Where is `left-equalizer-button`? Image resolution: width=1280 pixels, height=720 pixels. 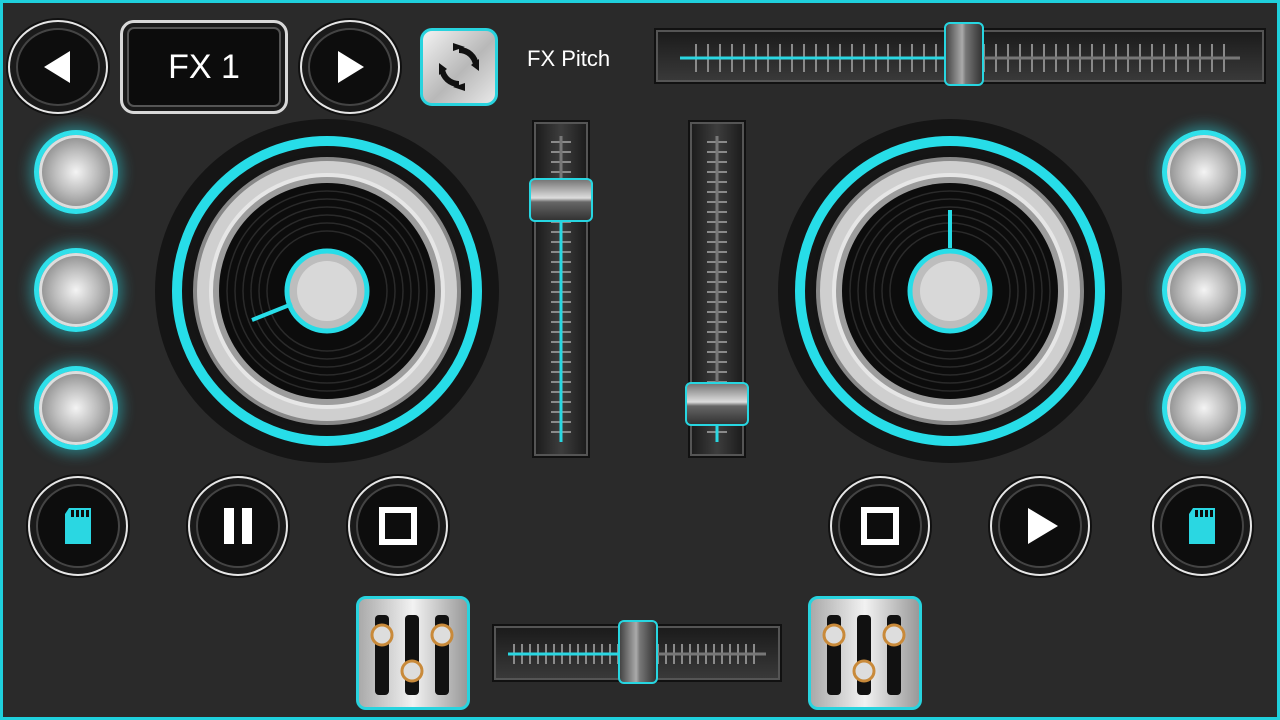 left-equalizer-button is located at coordinates (413, 653).